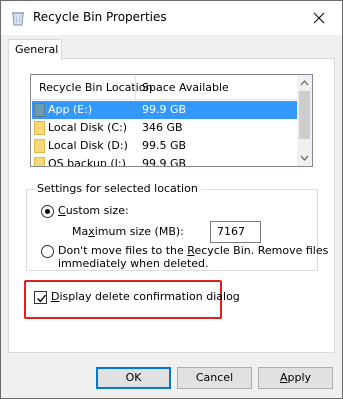 This screenshot has width=343, height=399. I want to click on list-item: Local Disk (C:) 346 GB, so click(165, 128).